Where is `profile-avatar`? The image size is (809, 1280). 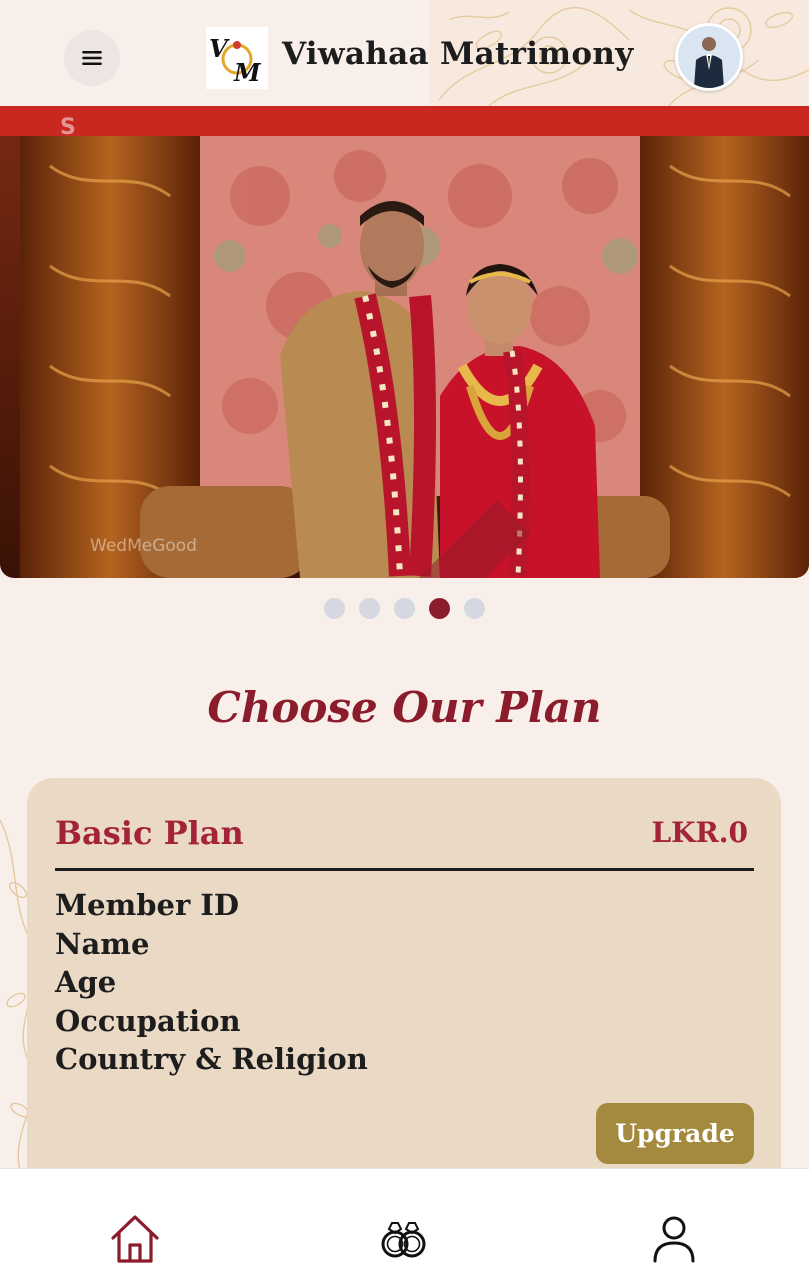 profile-avatar is located at coordinates (709, 57).